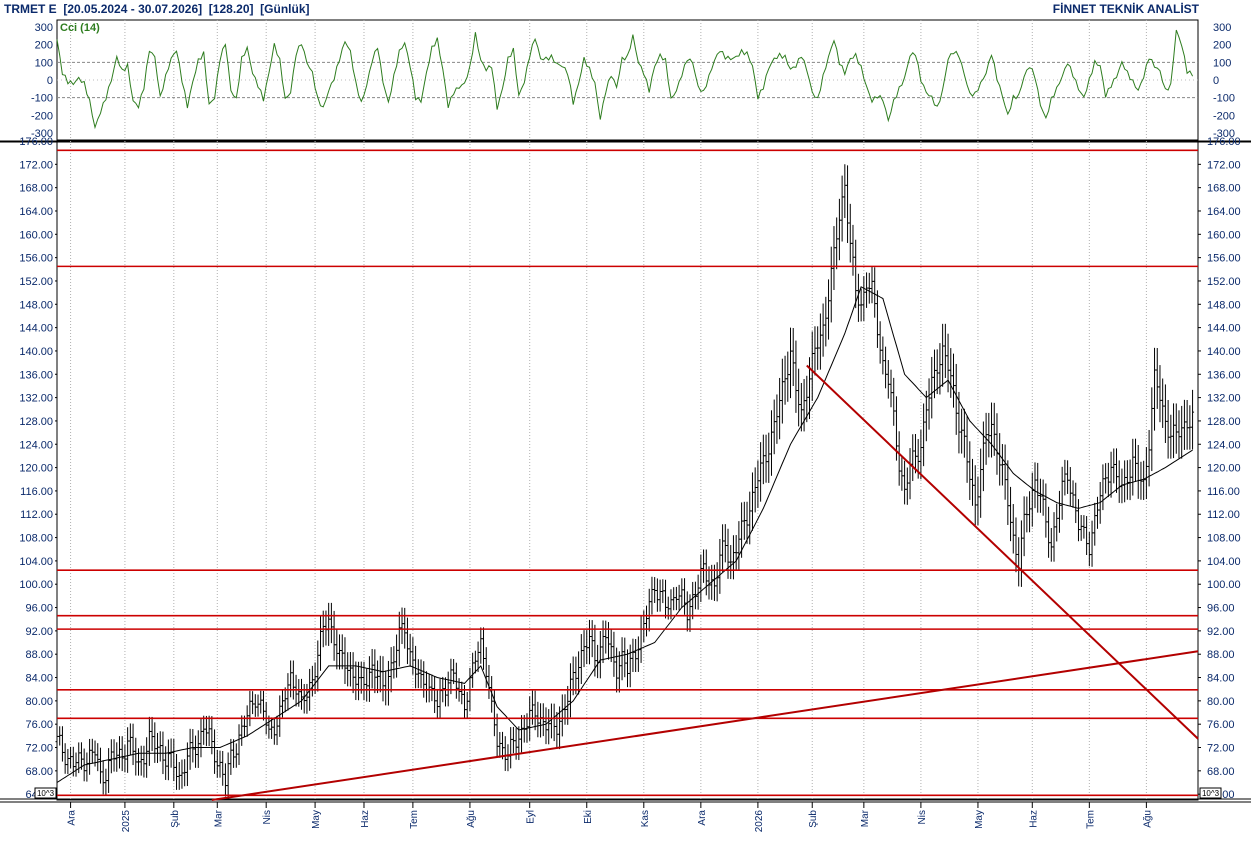 This screenshot has width=1251, height=841. What do you see at coordinates (759, 821) in the screenshot?
I see `x-tick-label: 2026` at bounding box center [759, 821].